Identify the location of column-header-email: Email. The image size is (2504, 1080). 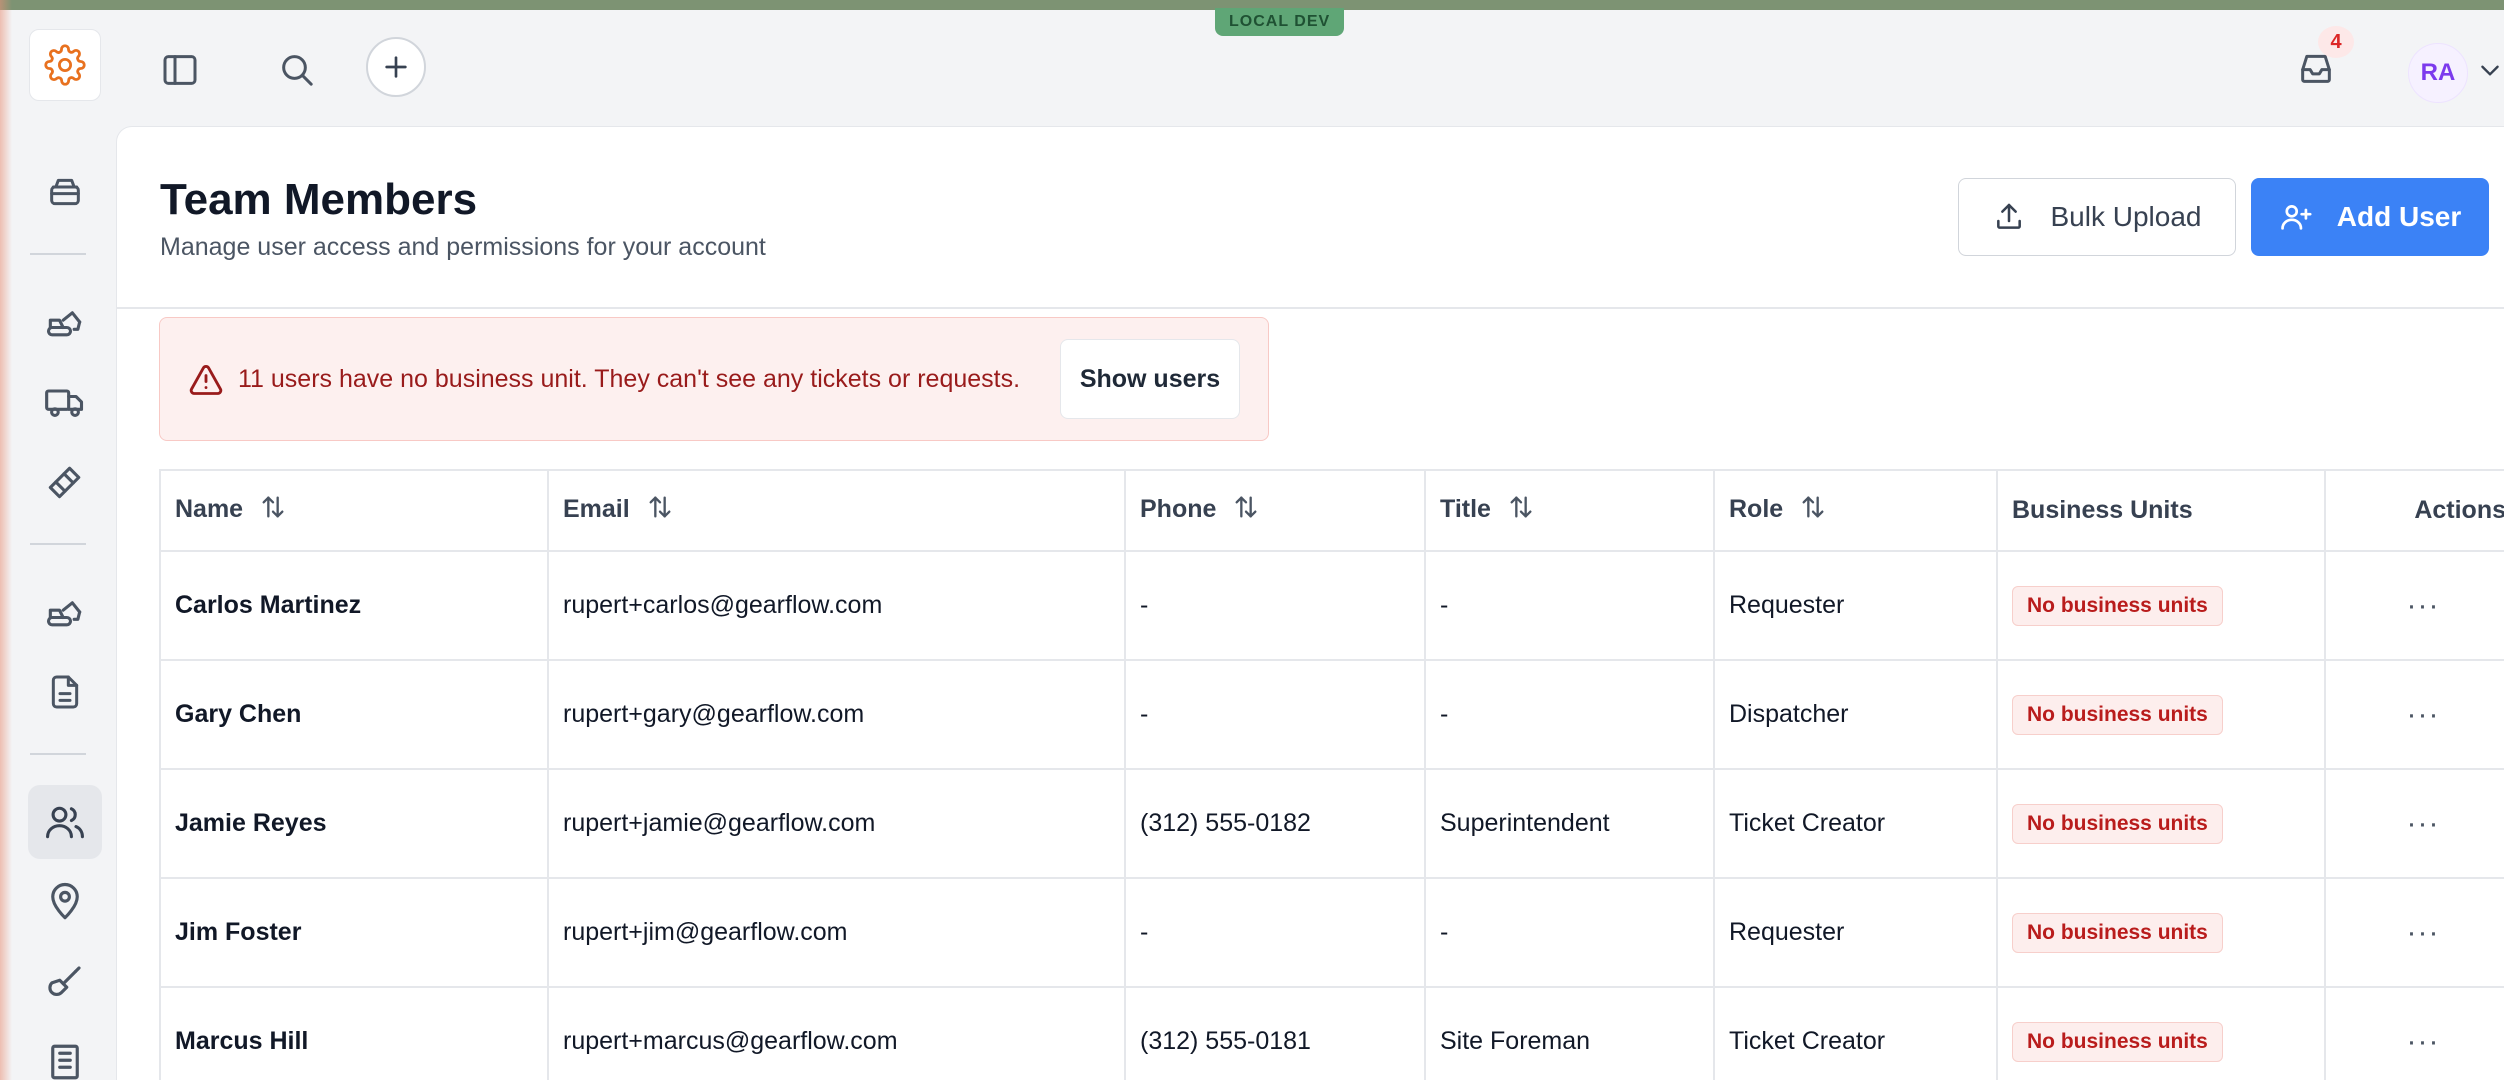
(837, 511).